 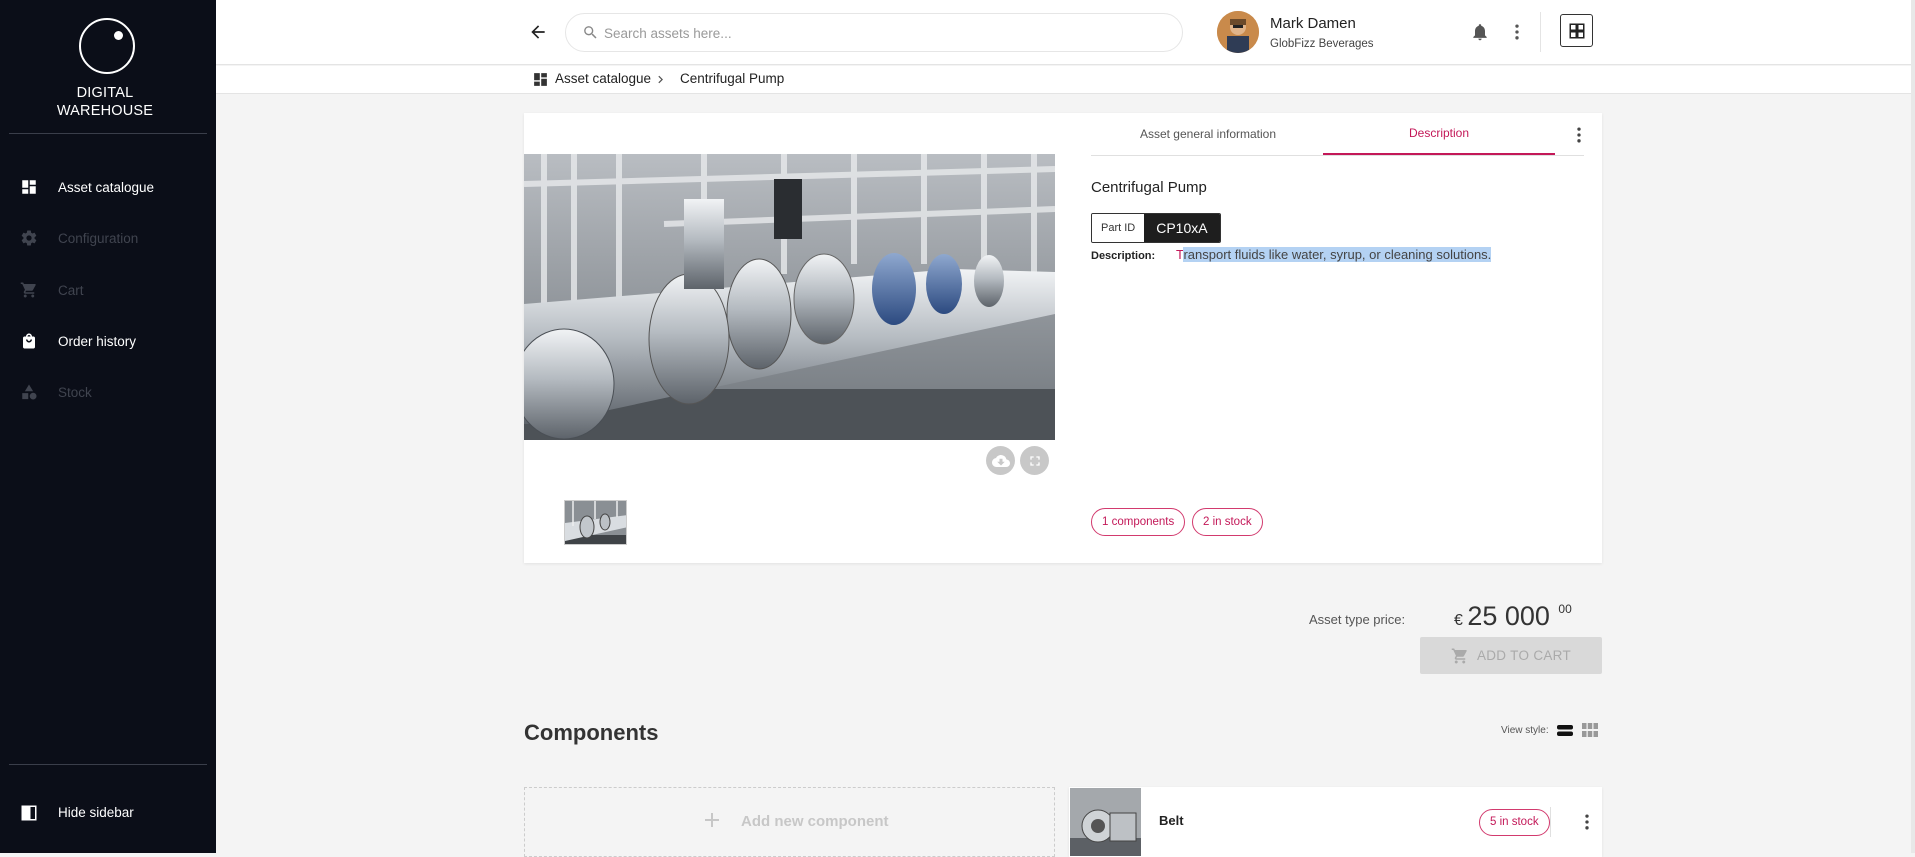 I want to click on sidebar-item-label: Order history, so click(x=97, y=341).